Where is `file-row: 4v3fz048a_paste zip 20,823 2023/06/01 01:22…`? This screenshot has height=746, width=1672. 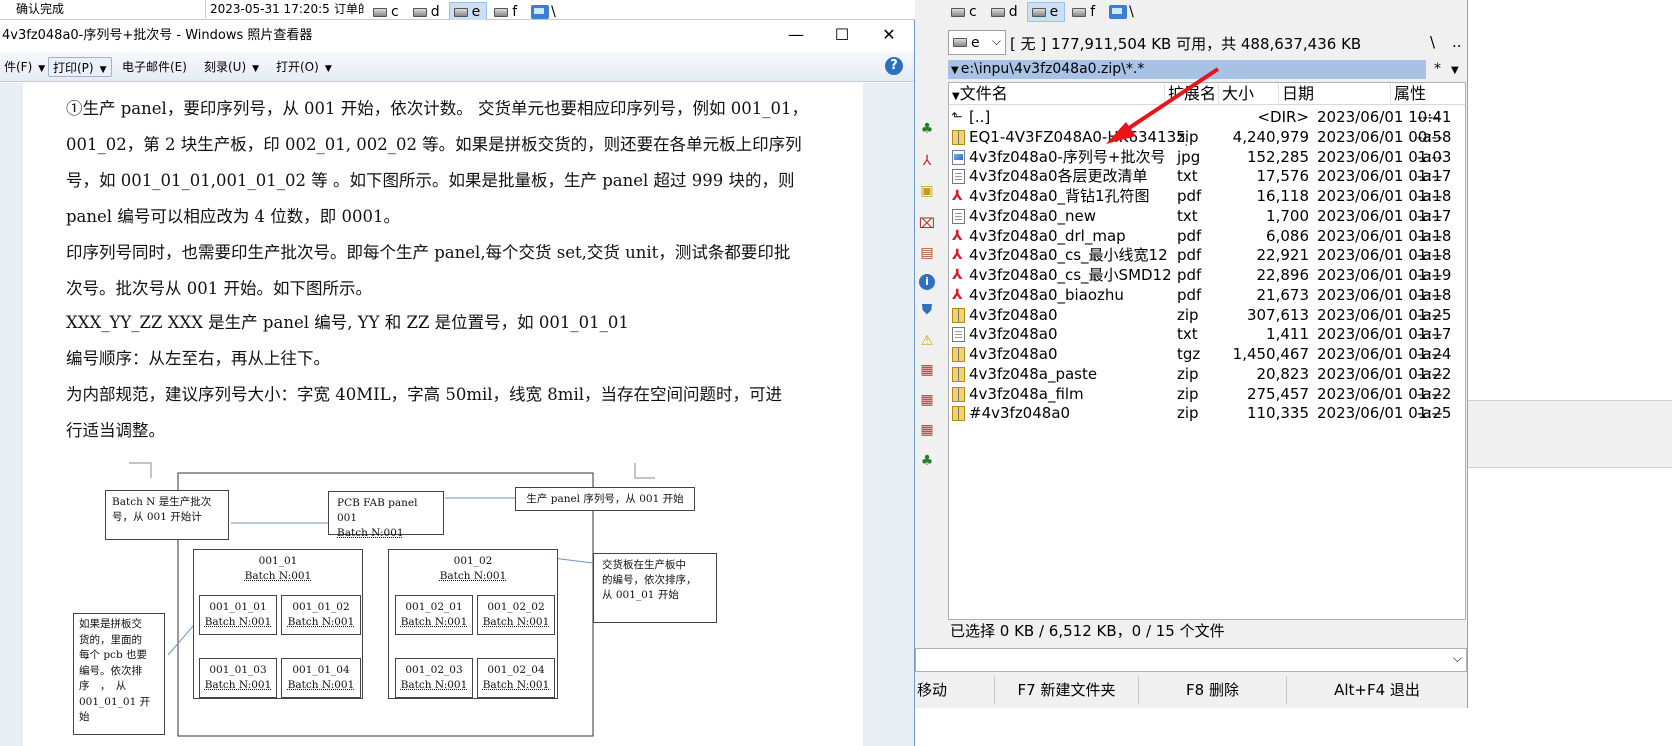
file-row: 4v3fz048a_paste zip 20,823 2023/06/01 01:22… is located at coordinates (1207, 374).